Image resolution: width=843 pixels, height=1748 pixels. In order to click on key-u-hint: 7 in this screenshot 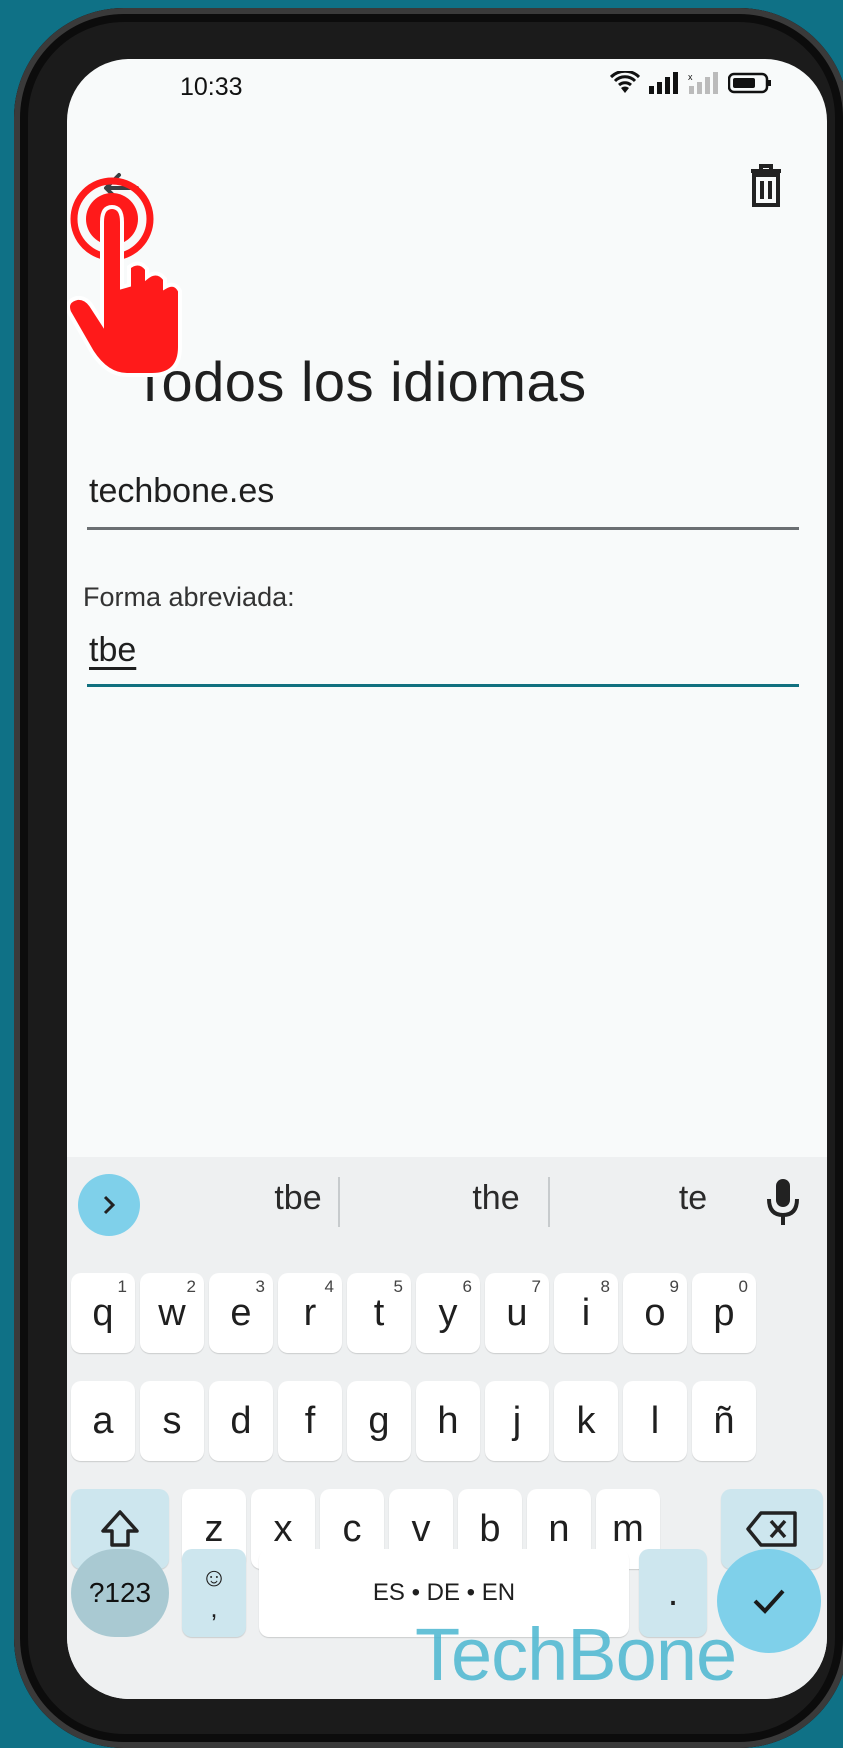, I will do `click(536, 1286)`.